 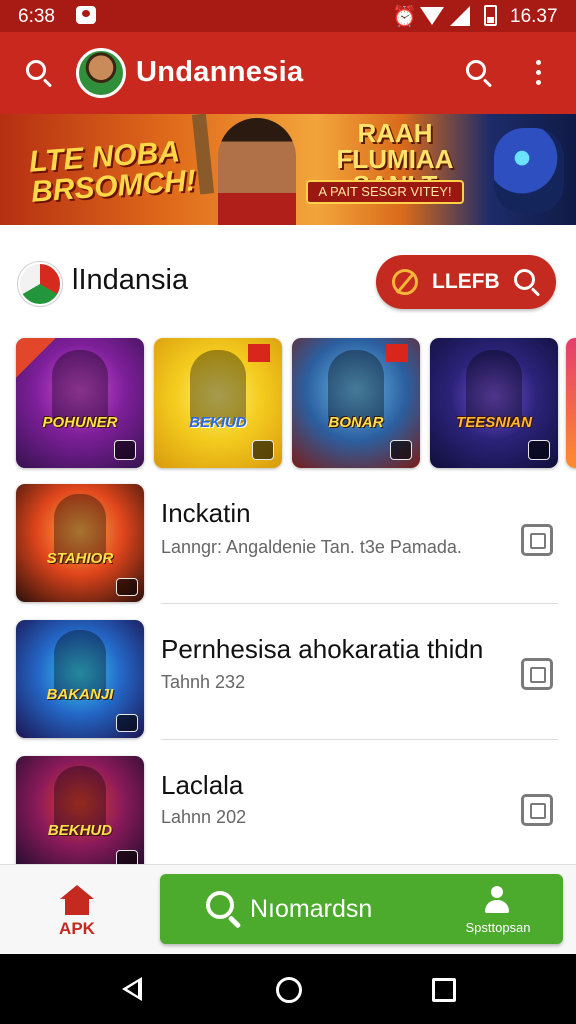 What do you see at coordinates (404, 17) in the screenshot?
I see `alarm-icon: ⏰` at bounding box center [404, 17].